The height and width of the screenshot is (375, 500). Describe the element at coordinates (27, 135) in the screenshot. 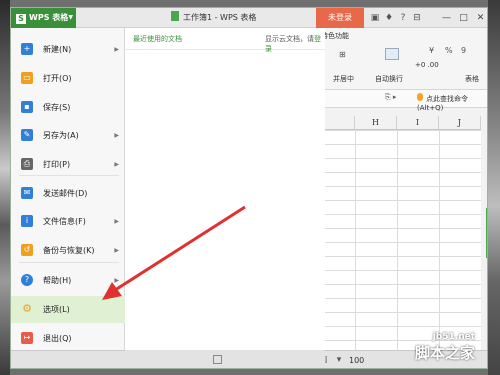

I see `save-as-icon: ✎` at that location.